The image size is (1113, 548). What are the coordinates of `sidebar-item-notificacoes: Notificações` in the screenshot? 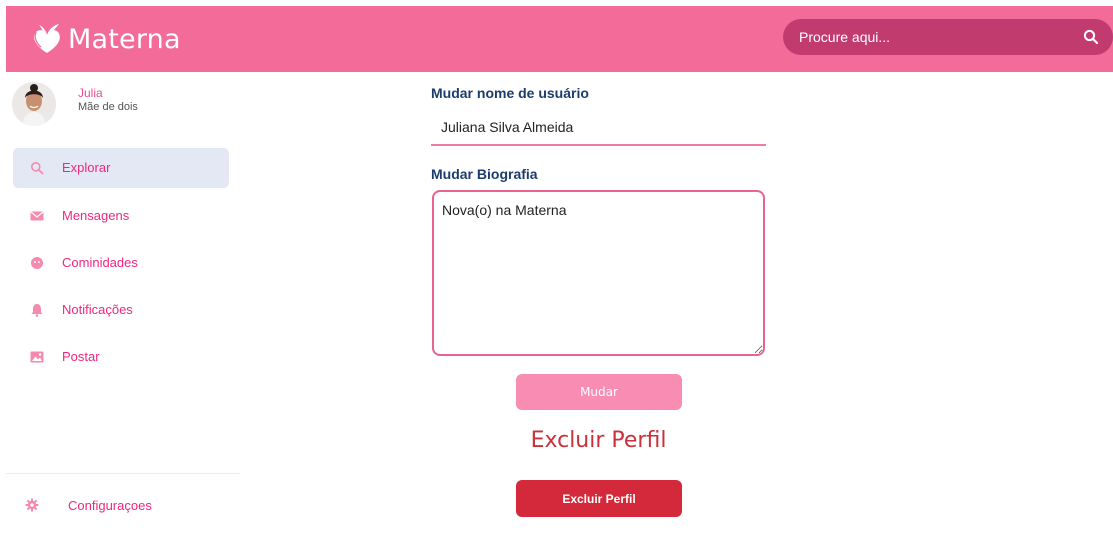 It's located at (121, 310).